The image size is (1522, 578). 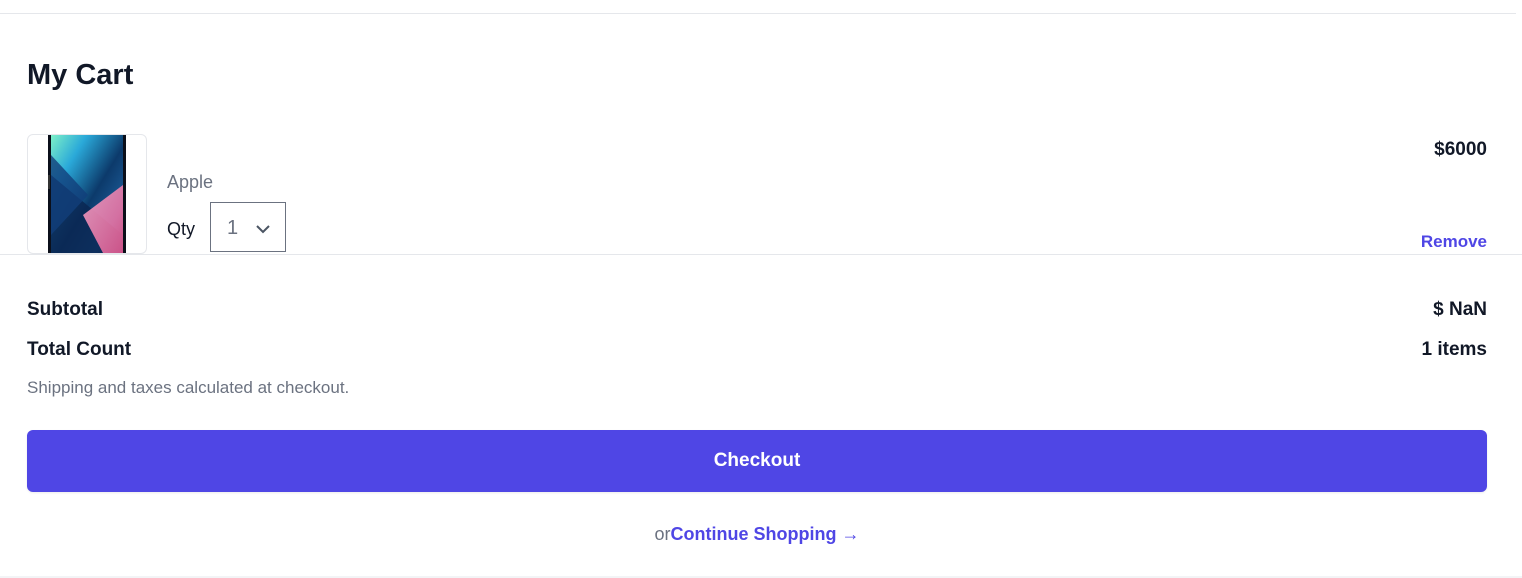 I want to click on top-divider, so click(x=758, y=13).